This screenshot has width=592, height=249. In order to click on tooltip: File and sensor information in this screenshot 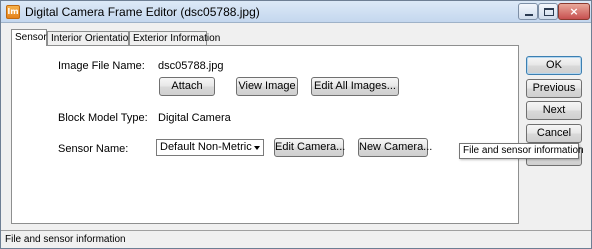, I will do `click(521, 151)`.